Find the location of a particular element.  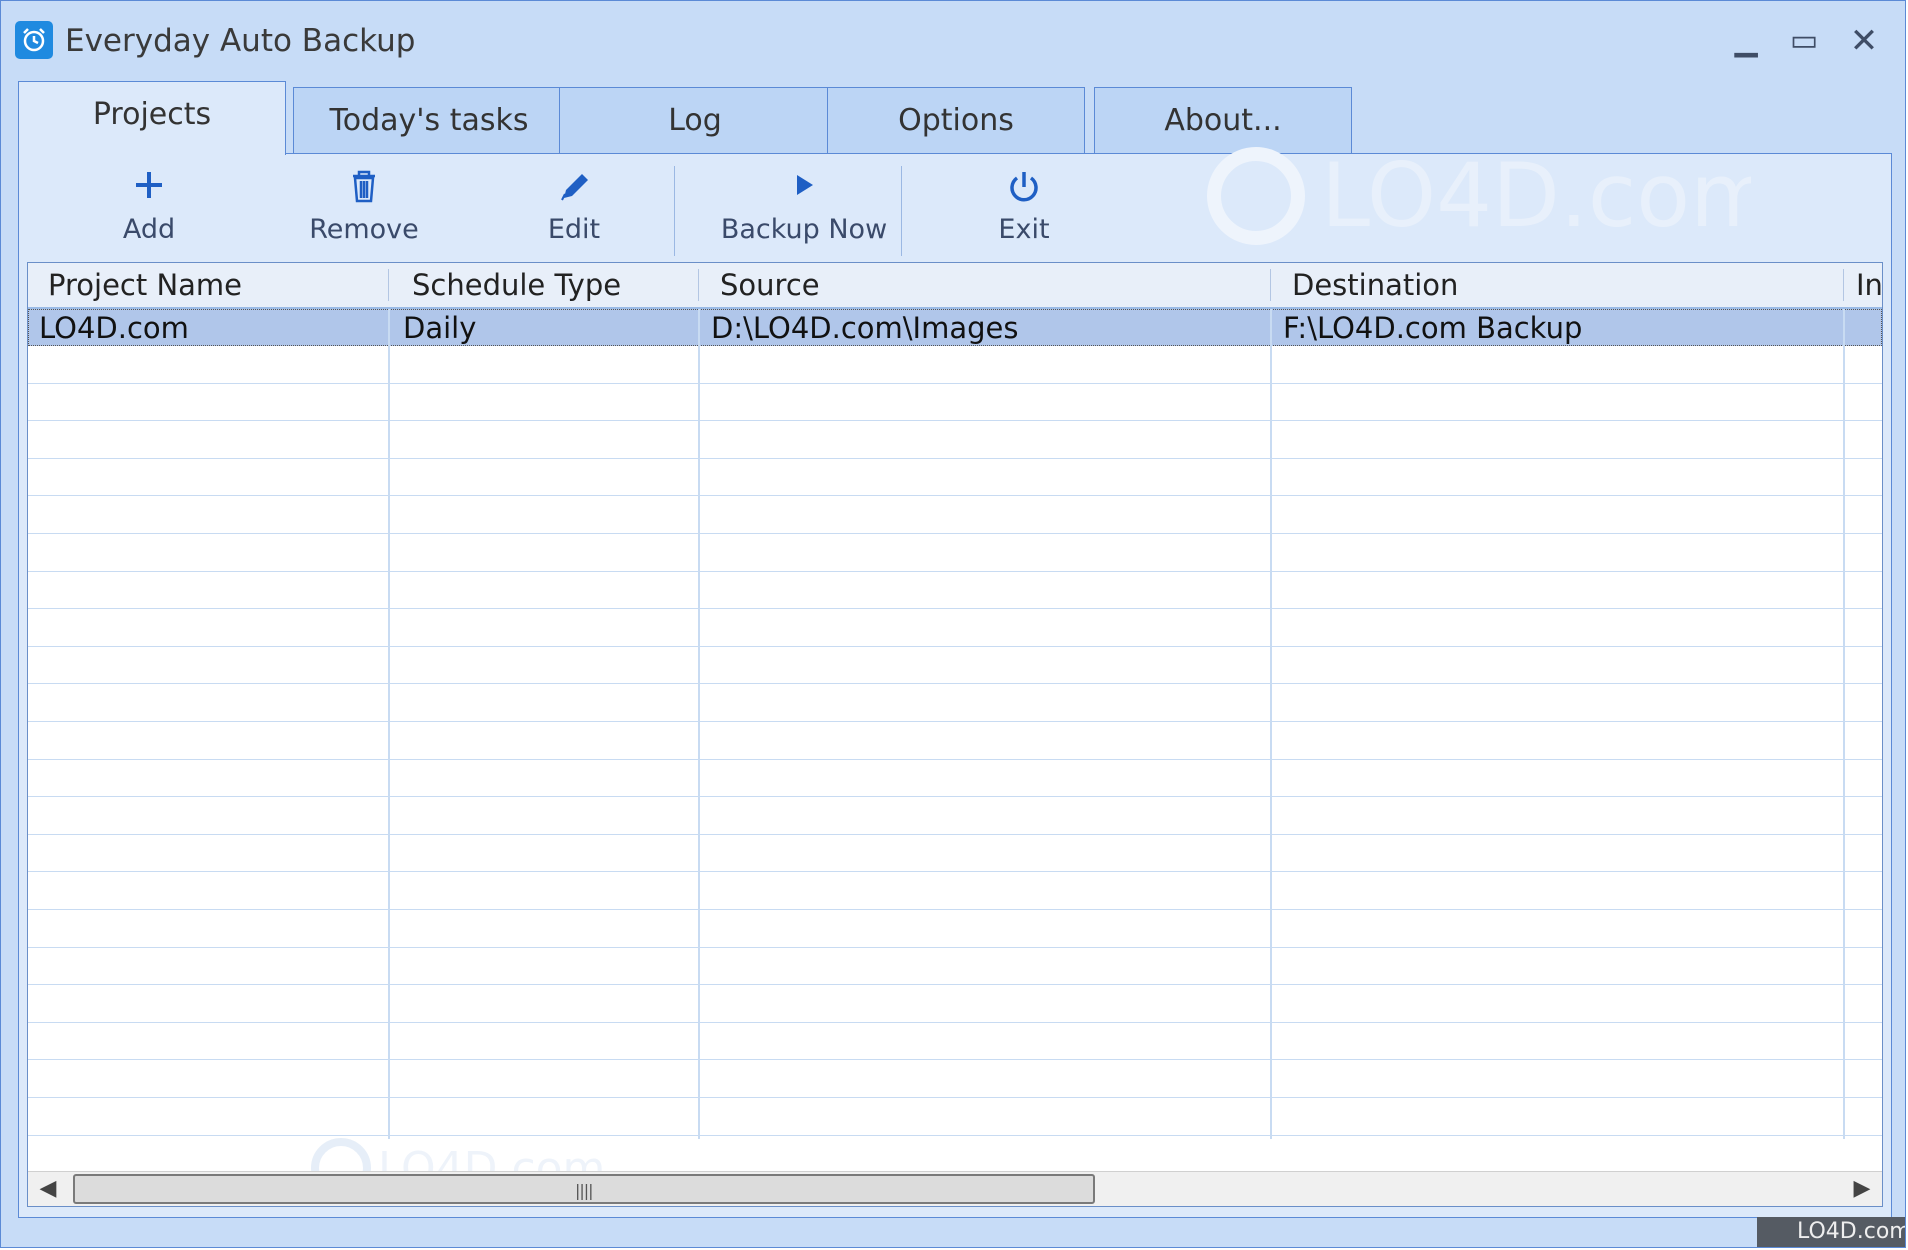

plus-icon is located at coordinates (149, 189).